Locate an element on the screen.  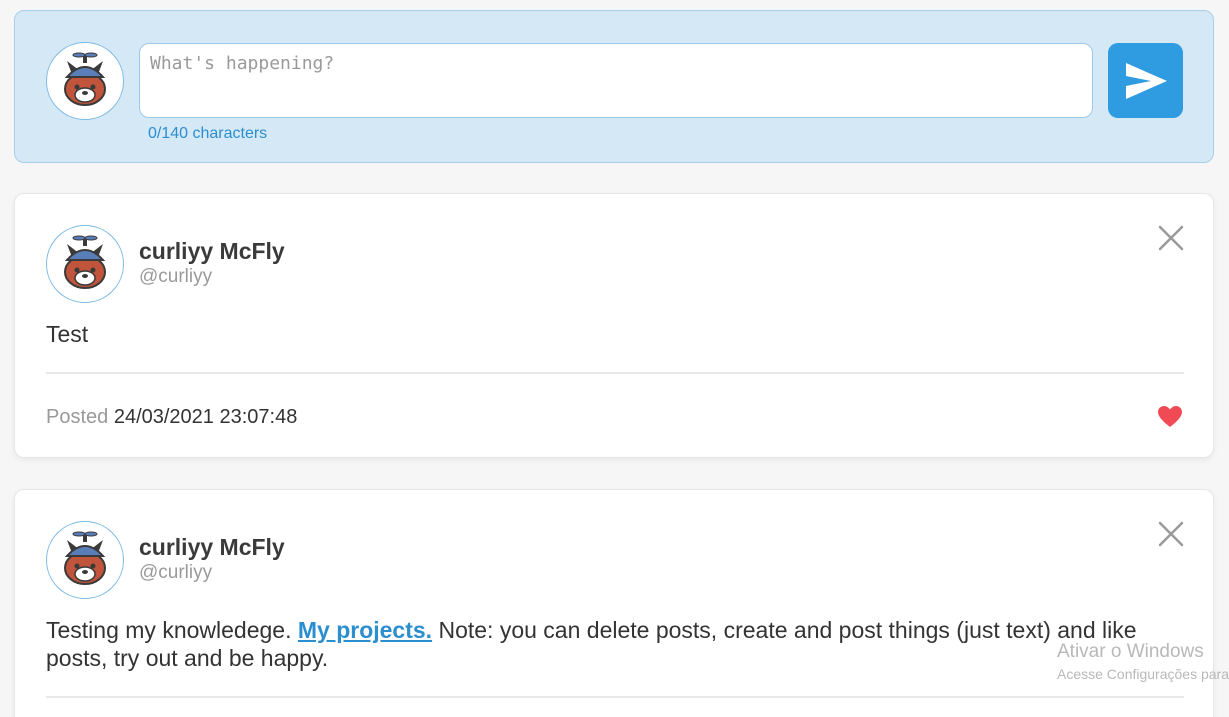
watermark-line-1: Ativar o Windows is located at coordinates (1130, 651).